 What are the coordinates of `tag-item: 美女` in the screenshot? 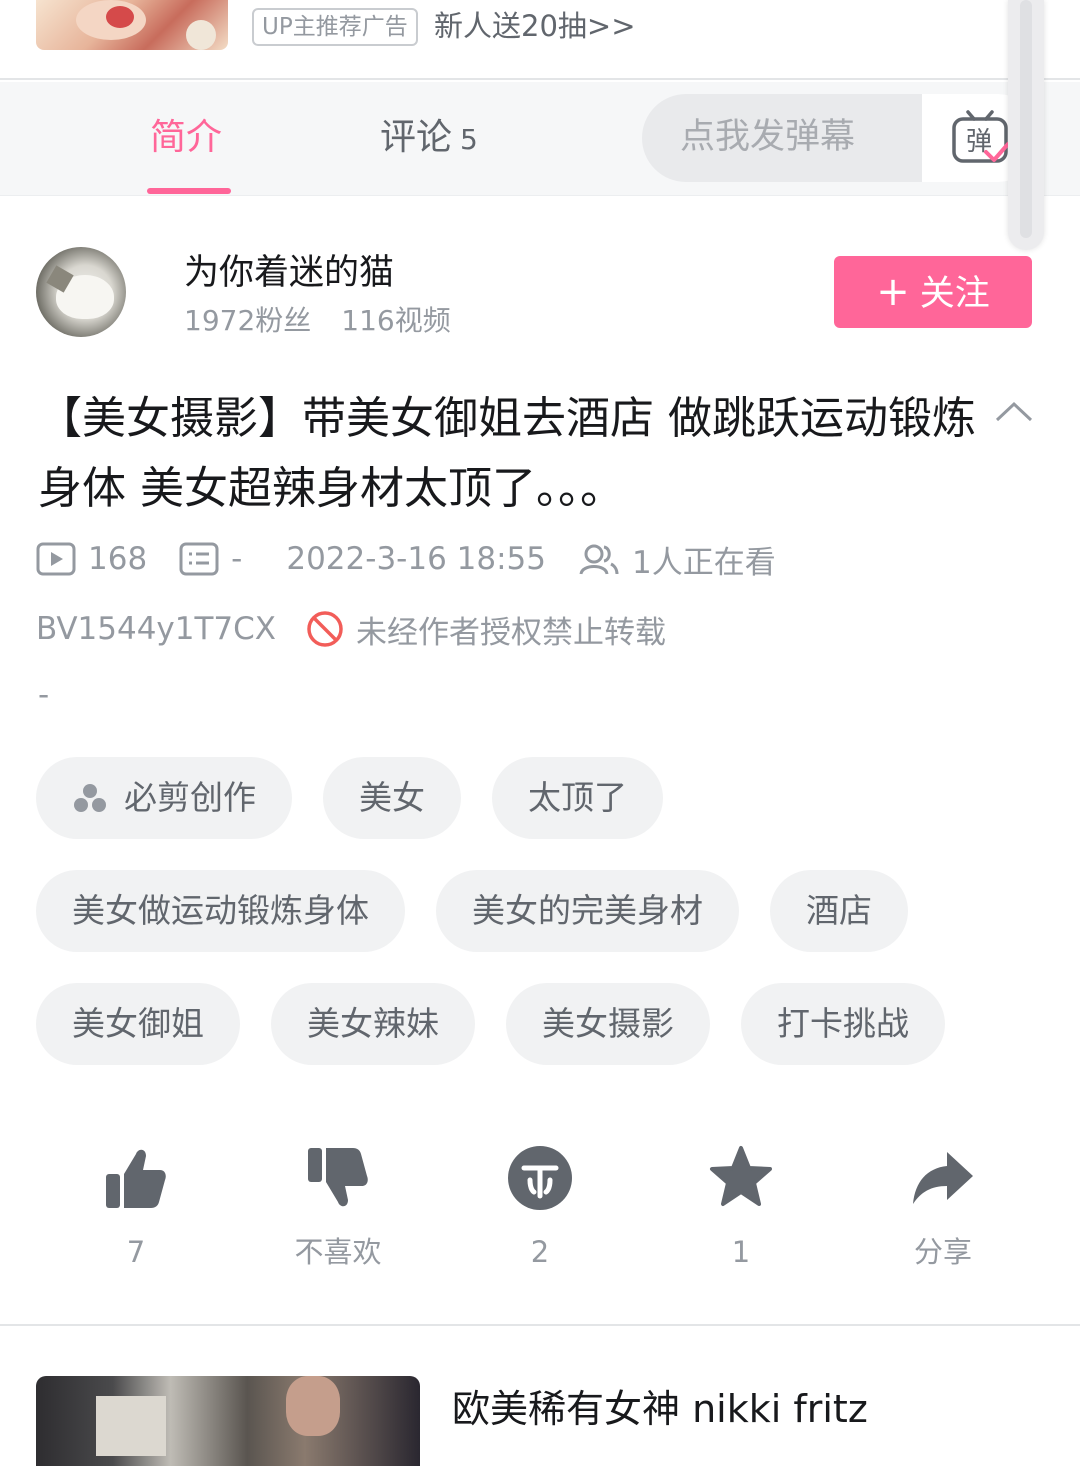 It's located at (392, 798).